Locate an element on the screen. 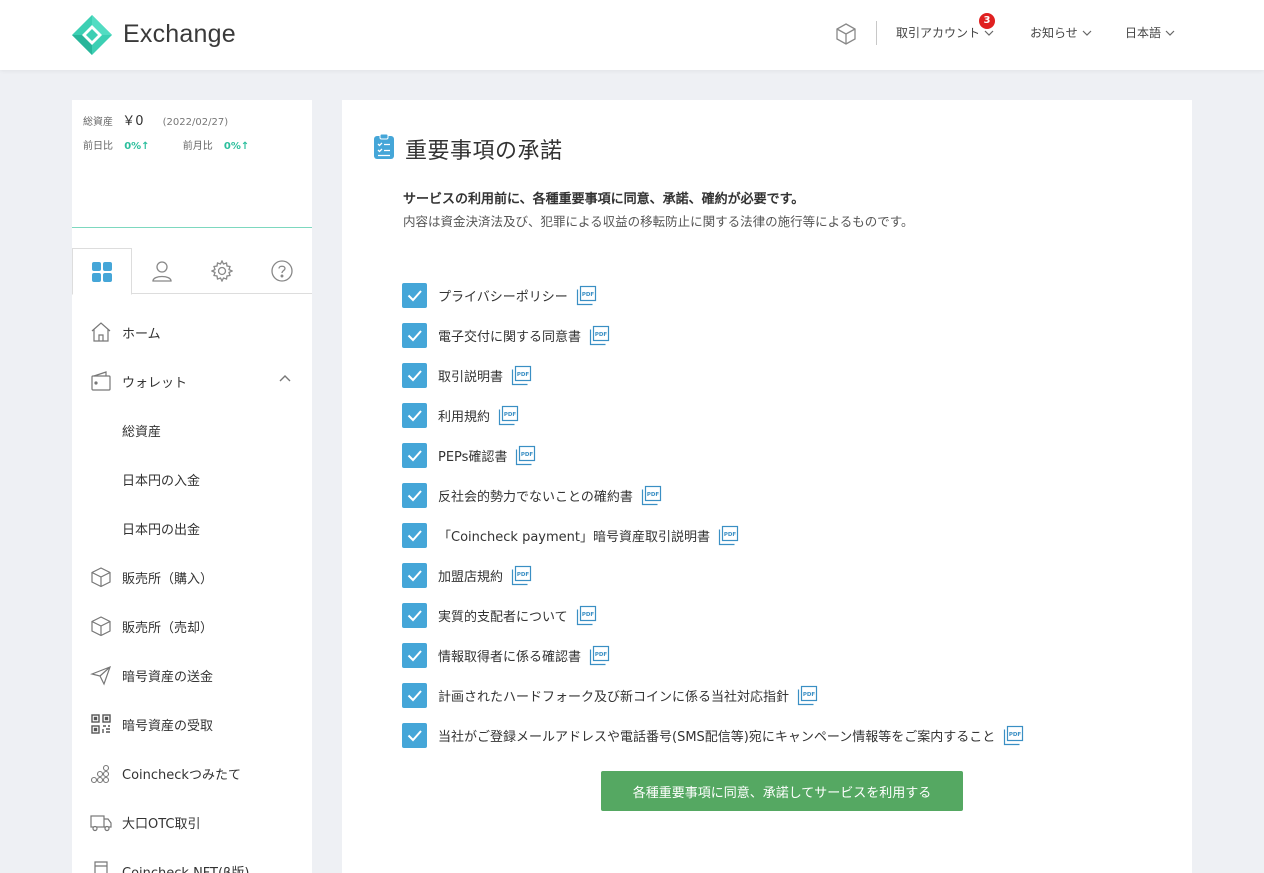  sidebar-item-buy: 販売所（購入） is located at coordinates (192, 576).